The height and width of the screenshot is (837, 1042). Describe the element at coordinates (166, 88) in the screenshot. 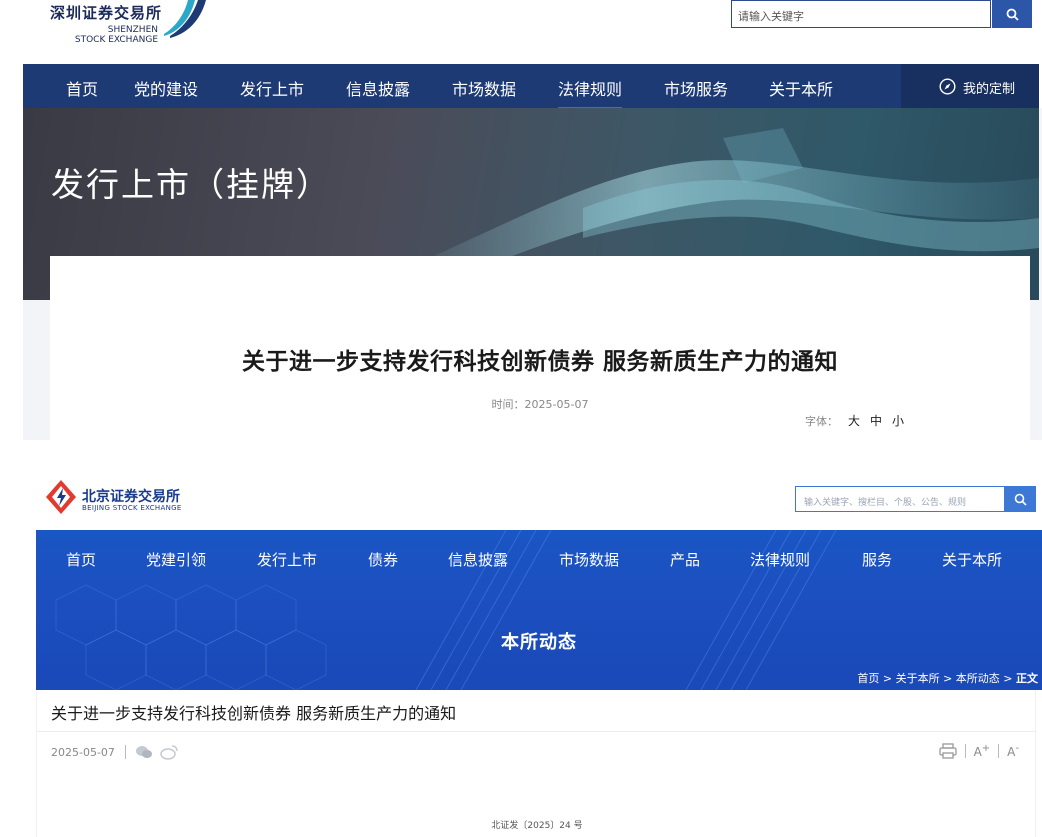

I see `szse-nav-party: 党的建设` at that location.